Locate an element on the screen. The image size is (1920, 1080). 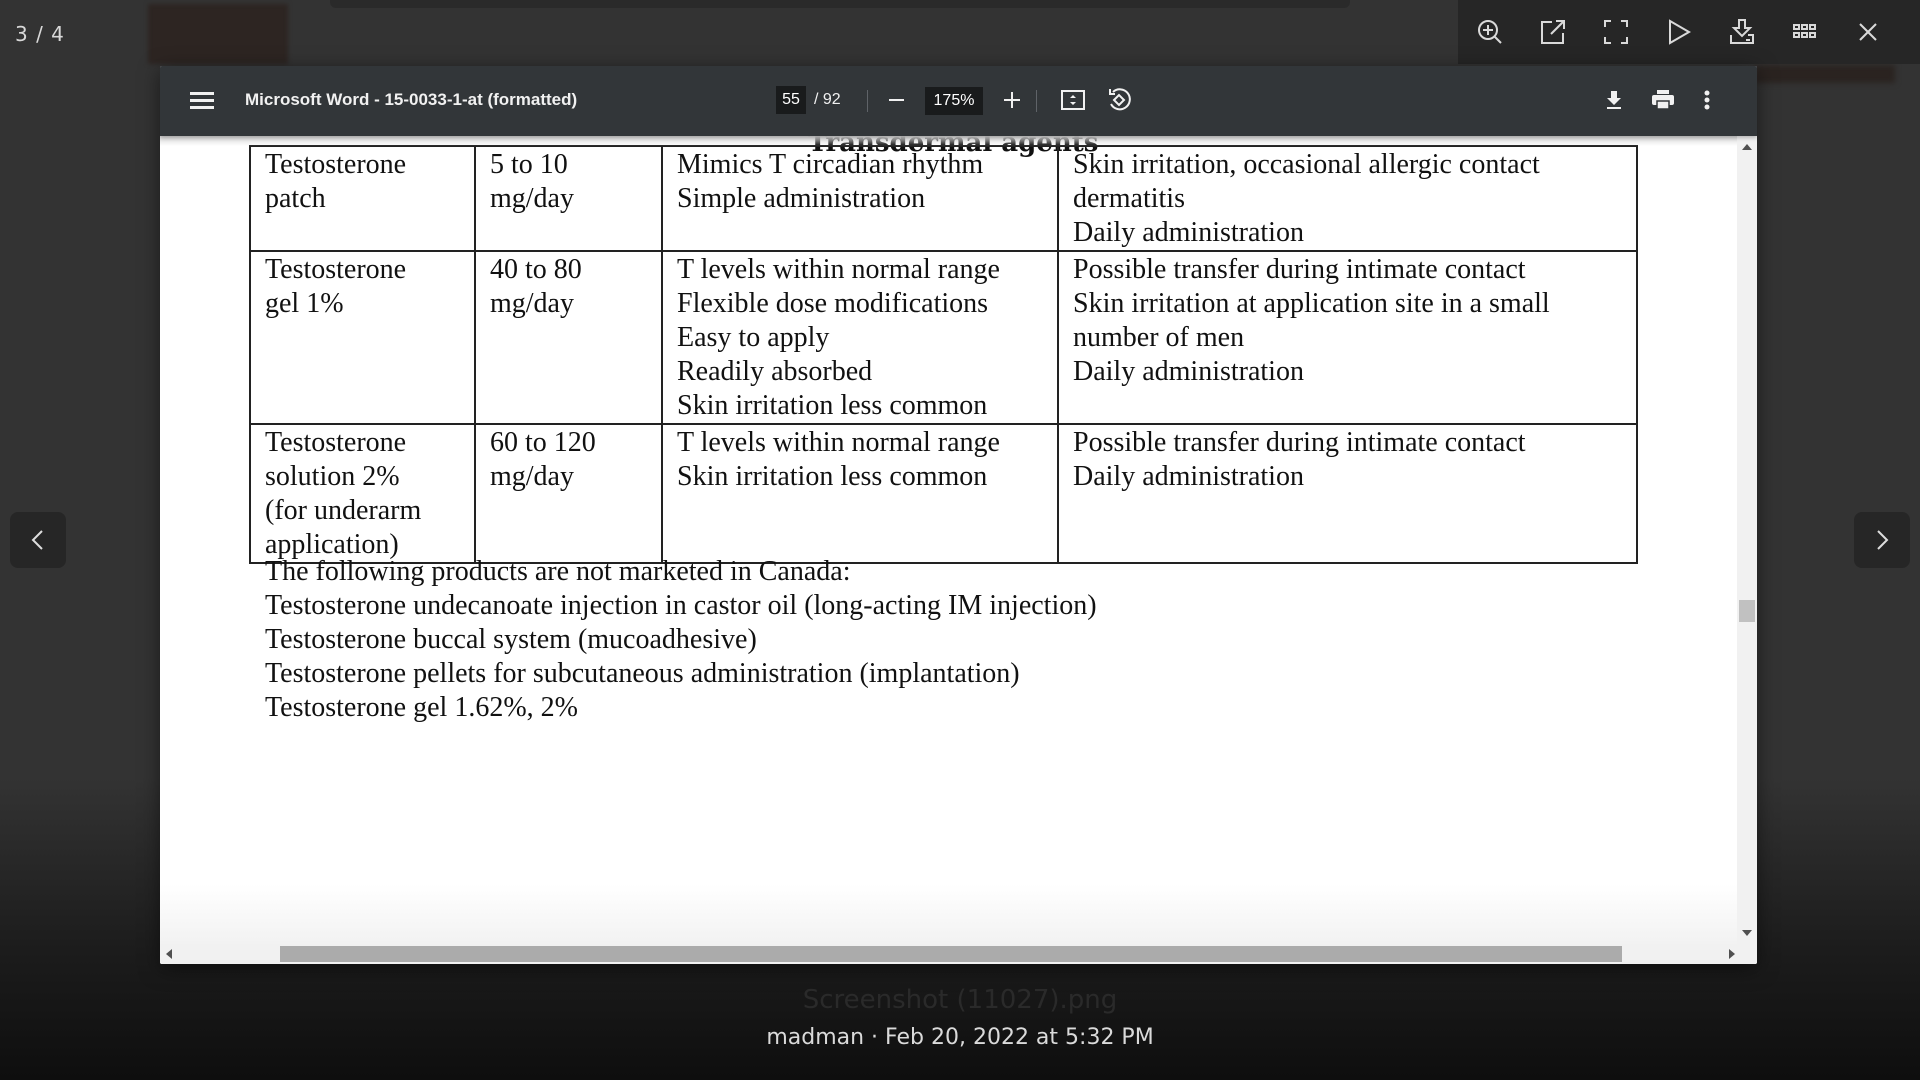
chevron-left-icon is located at coordinates (37, 540).